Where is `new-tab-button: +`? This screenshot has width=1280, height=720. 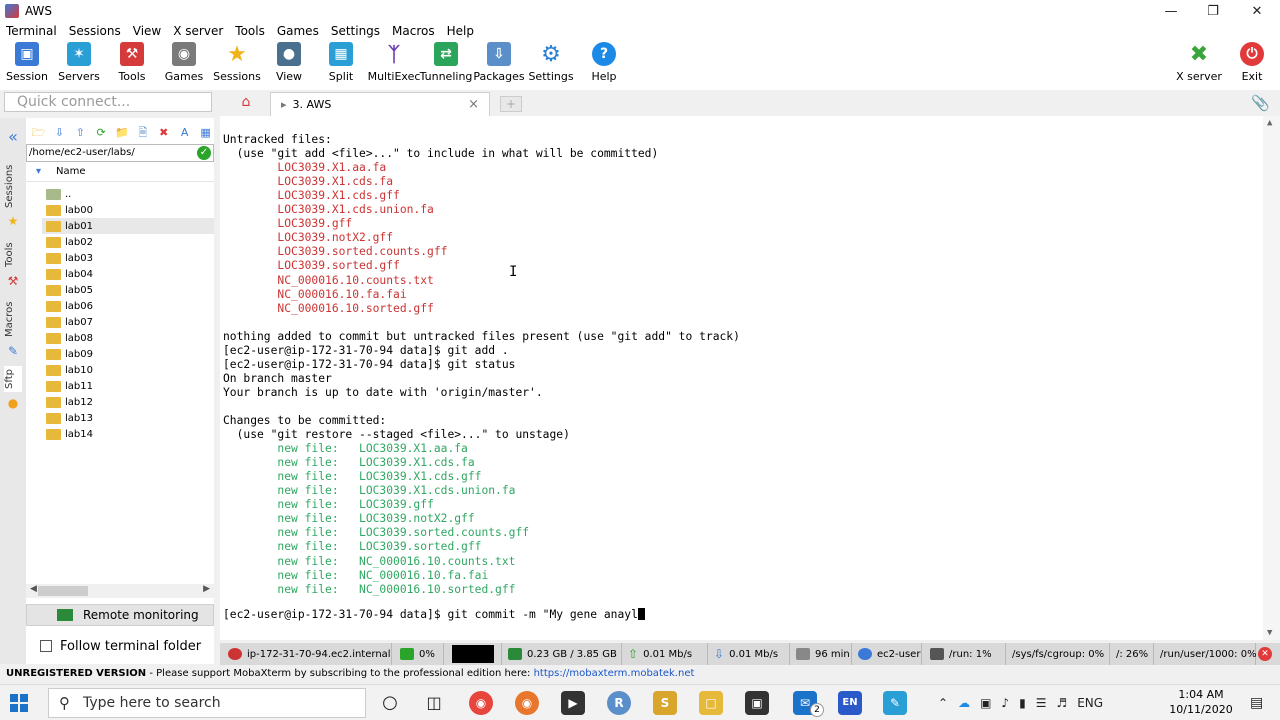 new-tab-button: + is located at coordinates (511, 104).